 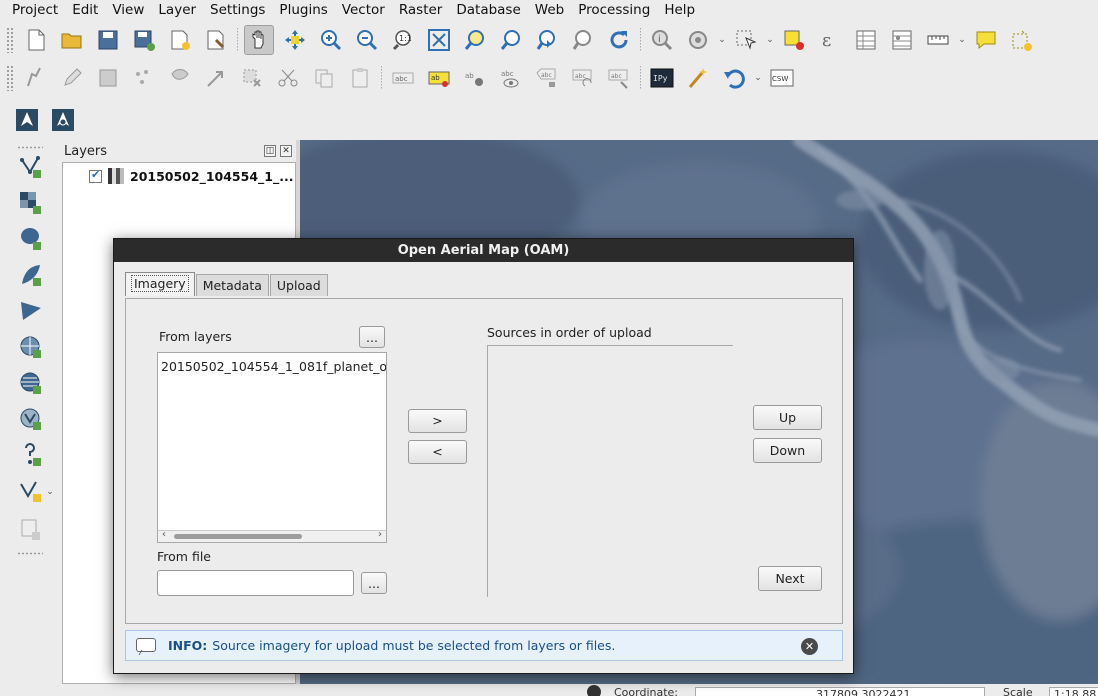 I want to click on cut-features-icon, so click(x=288, y=78).